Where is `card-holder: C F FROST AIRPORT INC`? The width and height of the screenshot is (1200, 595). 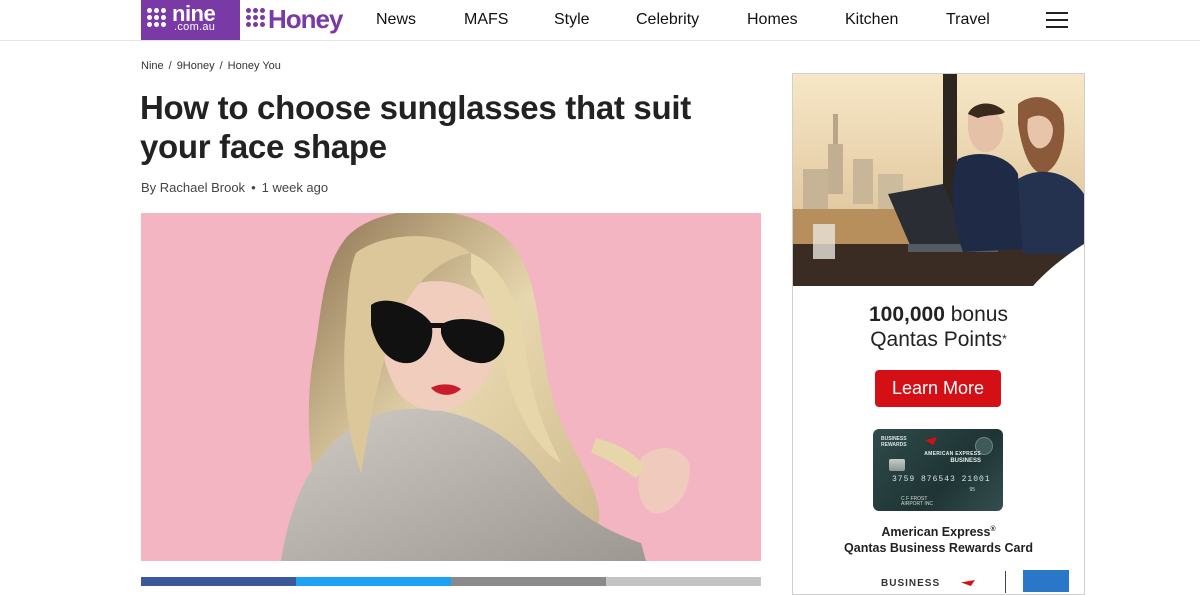 card-holder: C F FROST AIRPORT INC is located at coordinates (917, 501).